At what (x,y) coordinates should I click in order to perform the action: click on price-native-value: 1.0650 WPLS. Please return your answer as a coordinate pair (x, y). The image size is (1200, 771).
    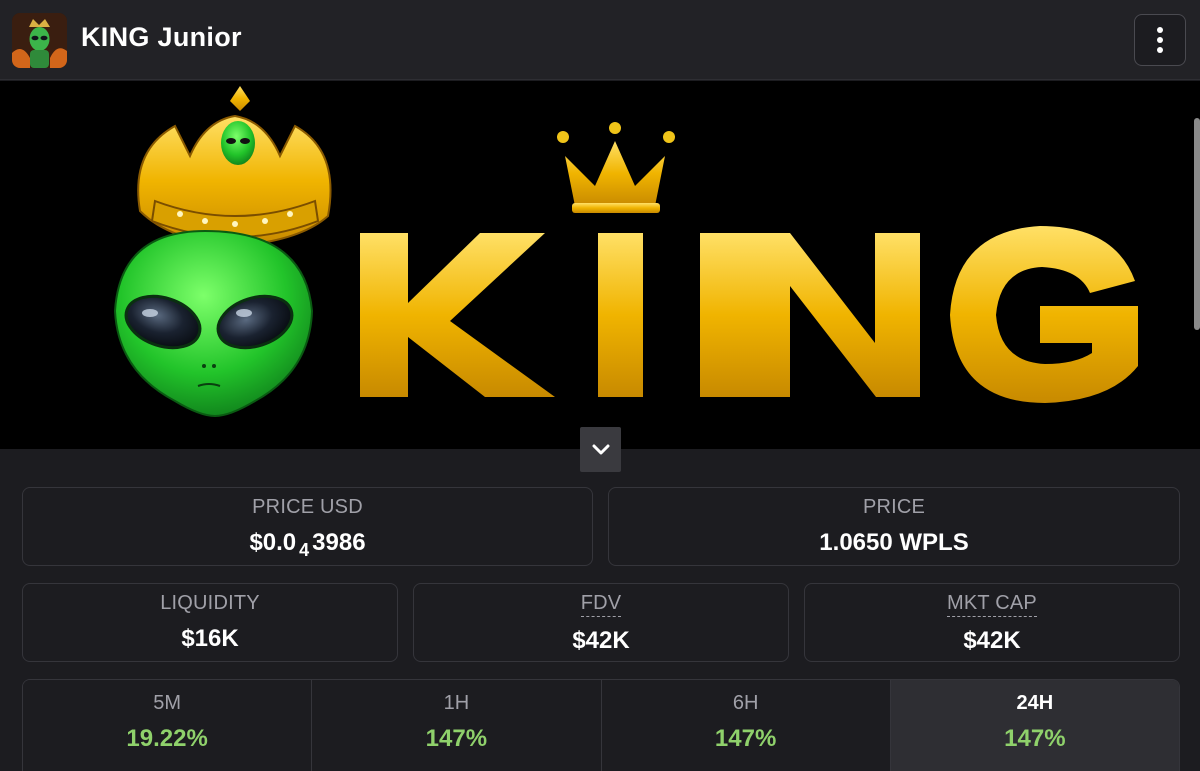
    Looking at the image, I should click on (894, 542).